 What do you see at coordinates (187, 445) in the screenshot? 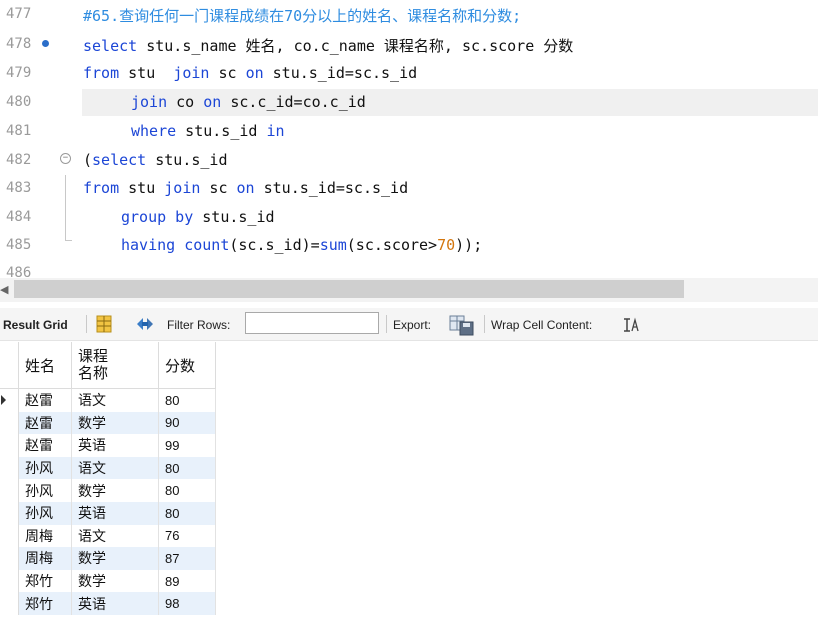
I see `cell-score: 99` at bounding box center [187, 445].